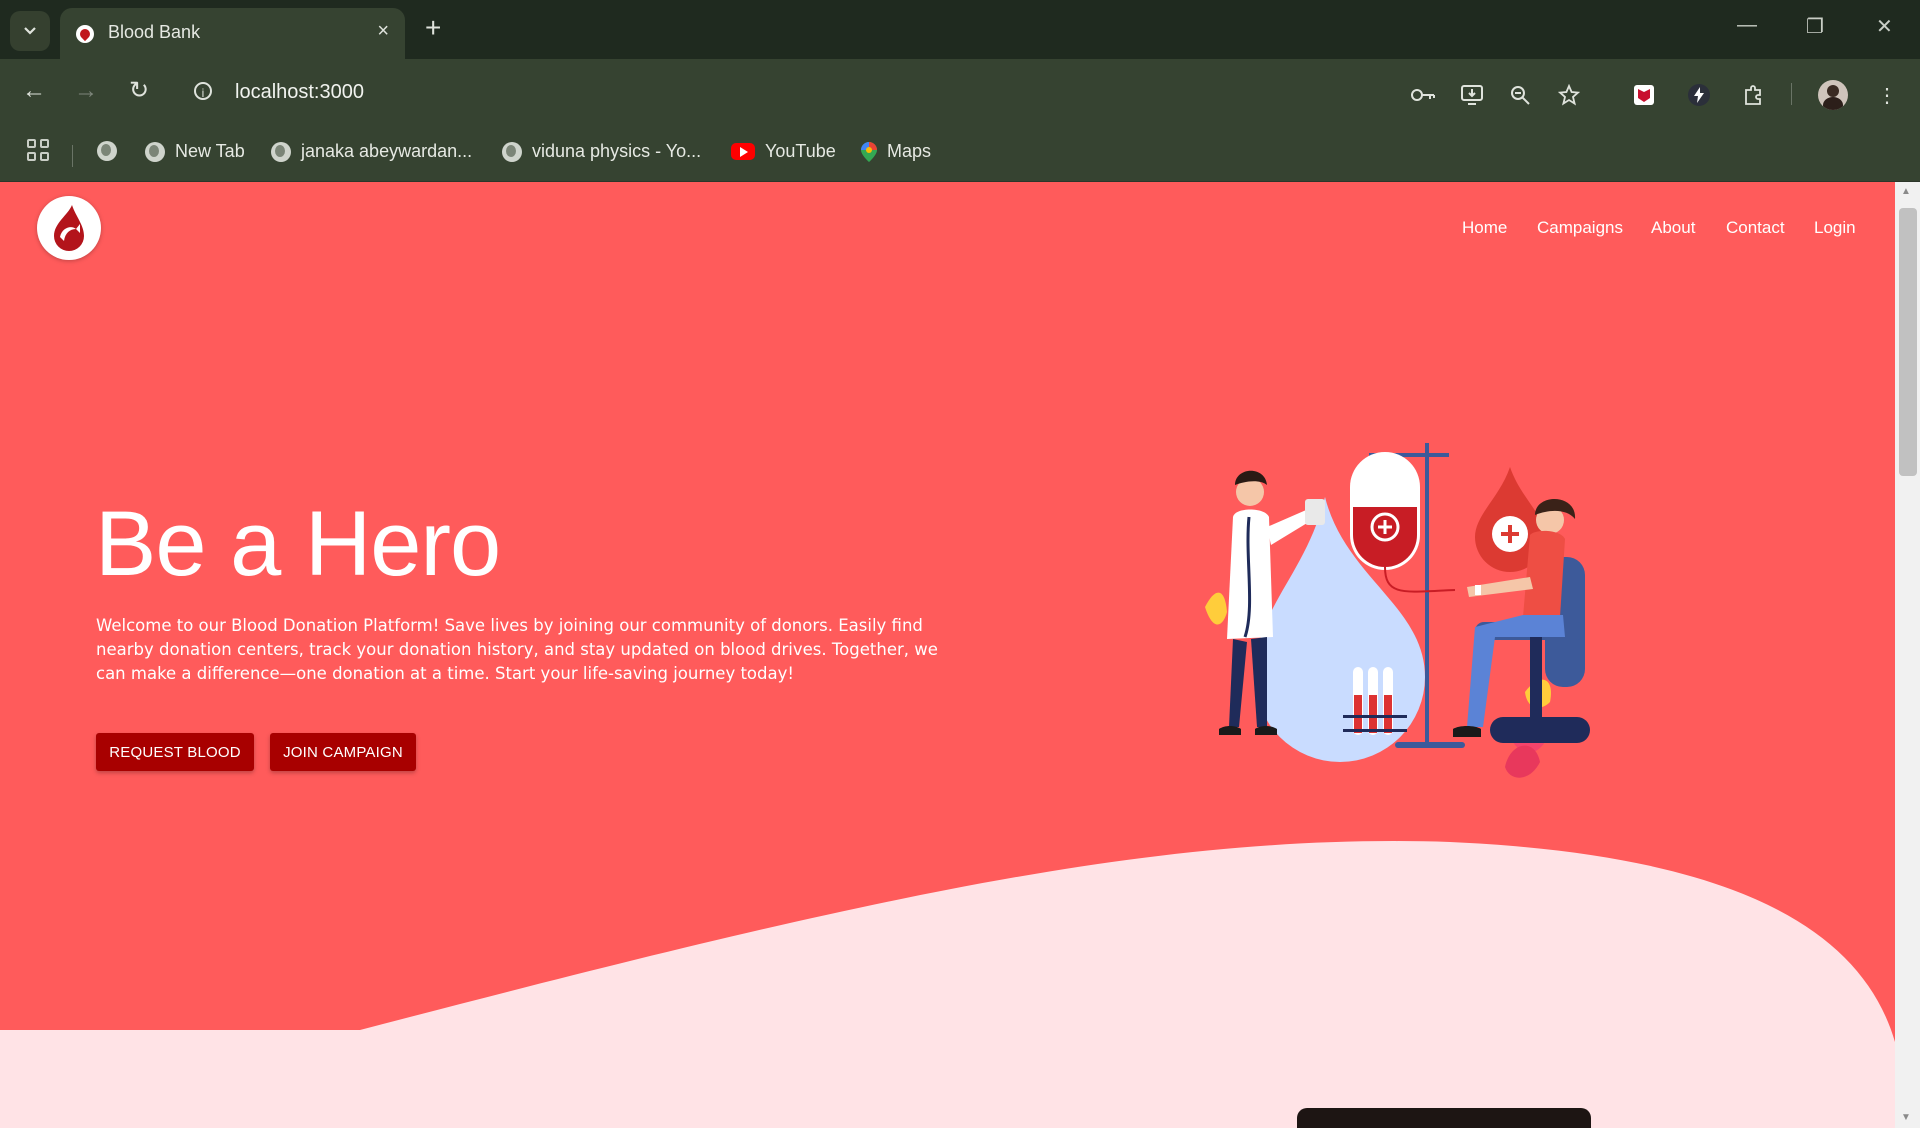 The width and height of the screenshot is (1920, 1128). I want to click on join-campaign-button: JOIN CAMPAIGN, so click(343, 752).